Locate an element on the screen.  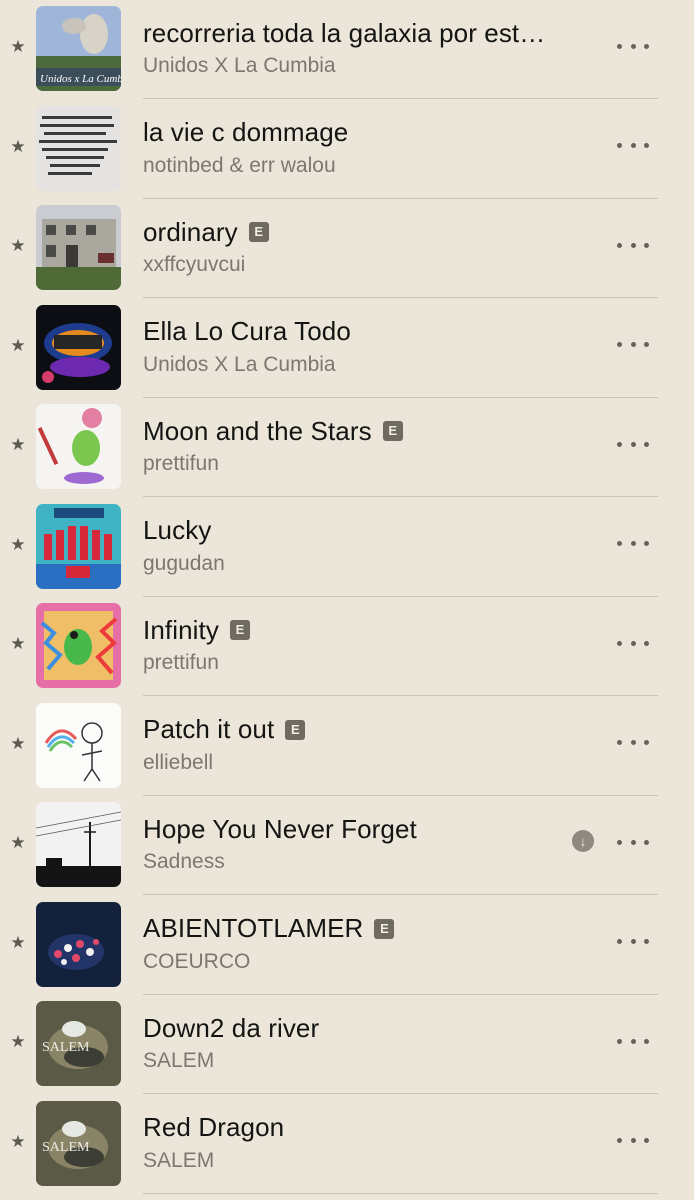
track-row: ★ Hope You Never Forget Sadness ↓ is located at coordinates (347, 846).